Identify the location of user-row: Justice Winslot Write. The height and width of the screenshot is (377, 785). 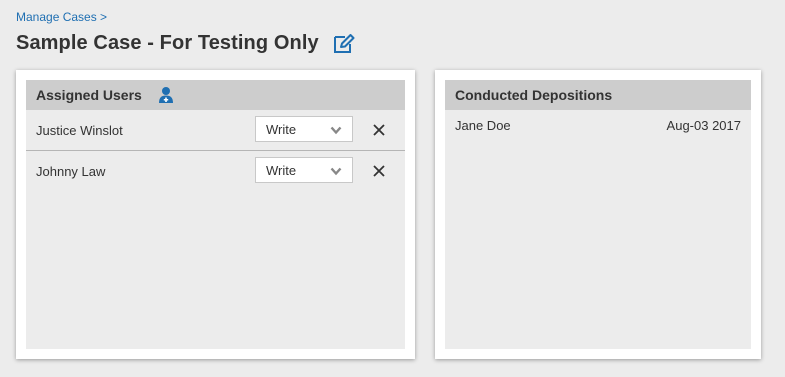
(215, 130).